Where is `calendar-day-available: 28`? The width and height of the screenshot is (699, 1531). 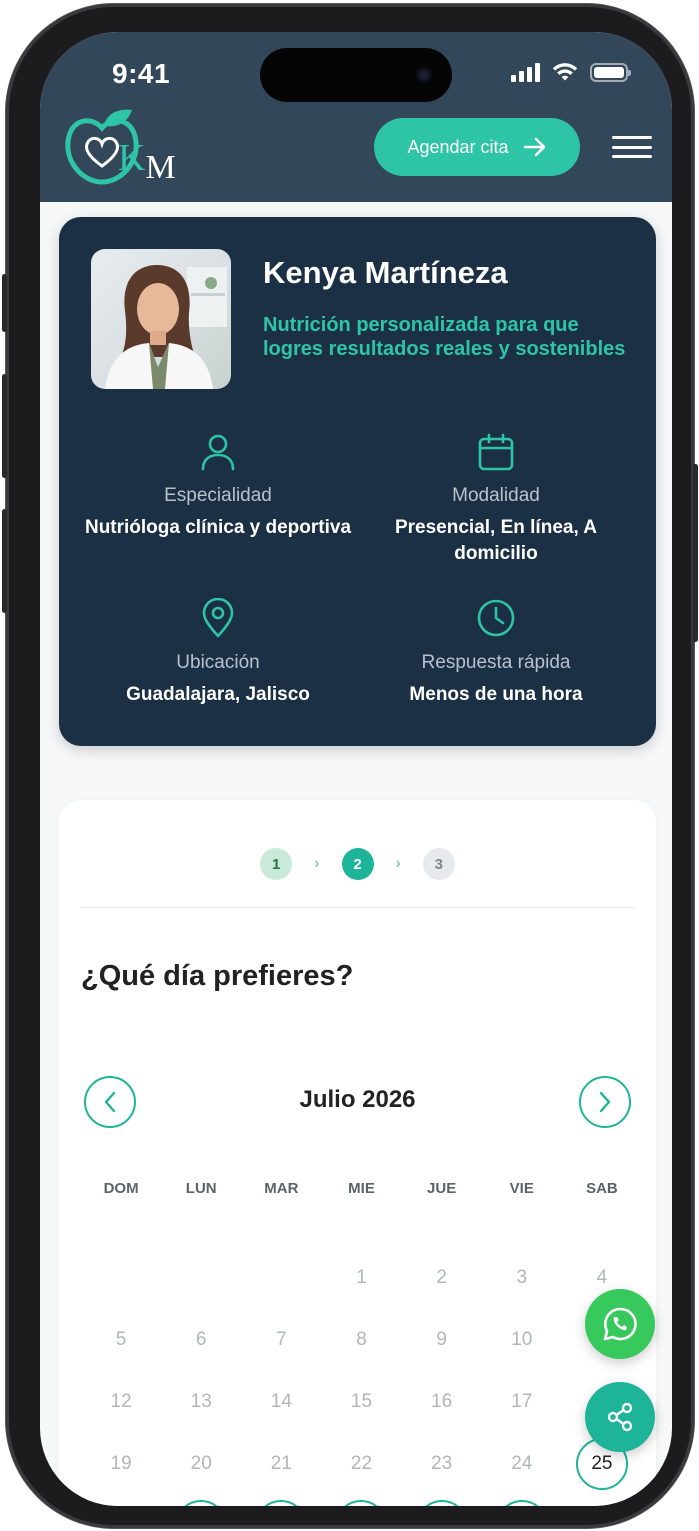
calendar-day-available: 28 is located at coordinates (281, 1503).